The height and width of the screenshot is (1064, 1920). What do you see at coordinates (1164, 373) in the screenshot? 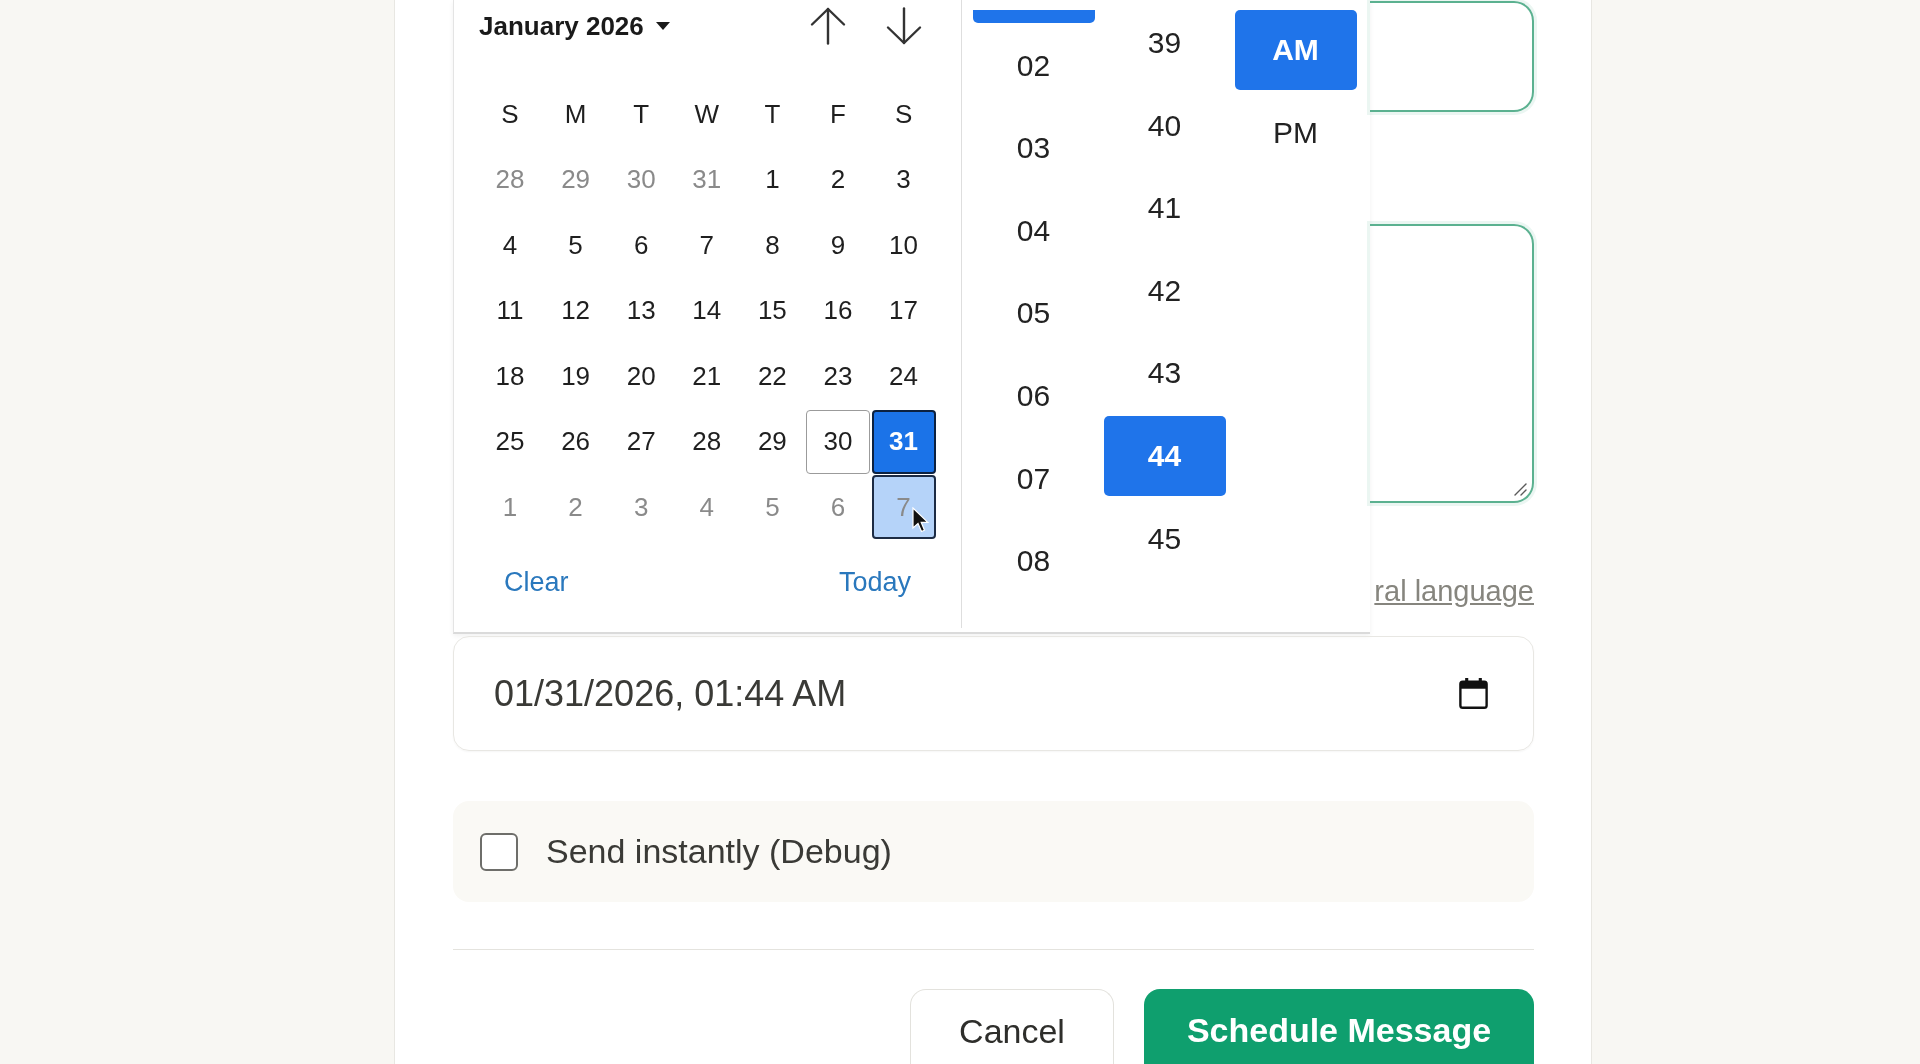
I see `minute-option: 43` at bounding box center [1164, 373].